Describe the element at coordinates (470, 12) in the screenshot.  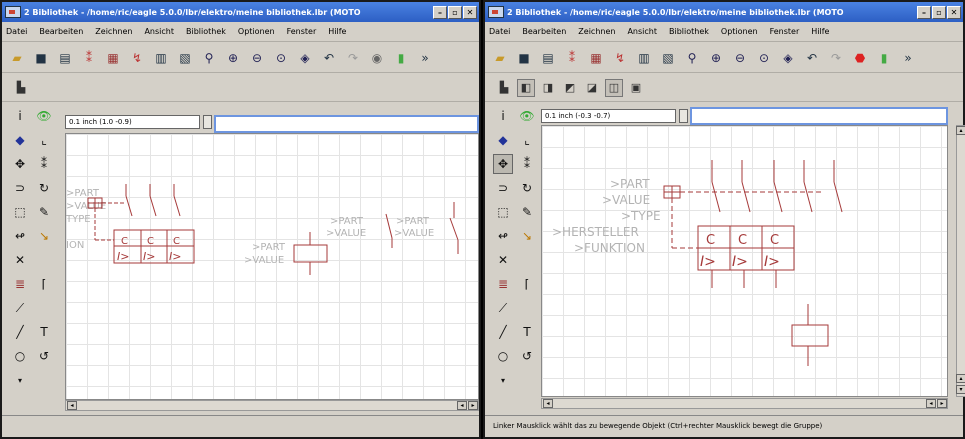
I see `close-button: ✕` at that location.